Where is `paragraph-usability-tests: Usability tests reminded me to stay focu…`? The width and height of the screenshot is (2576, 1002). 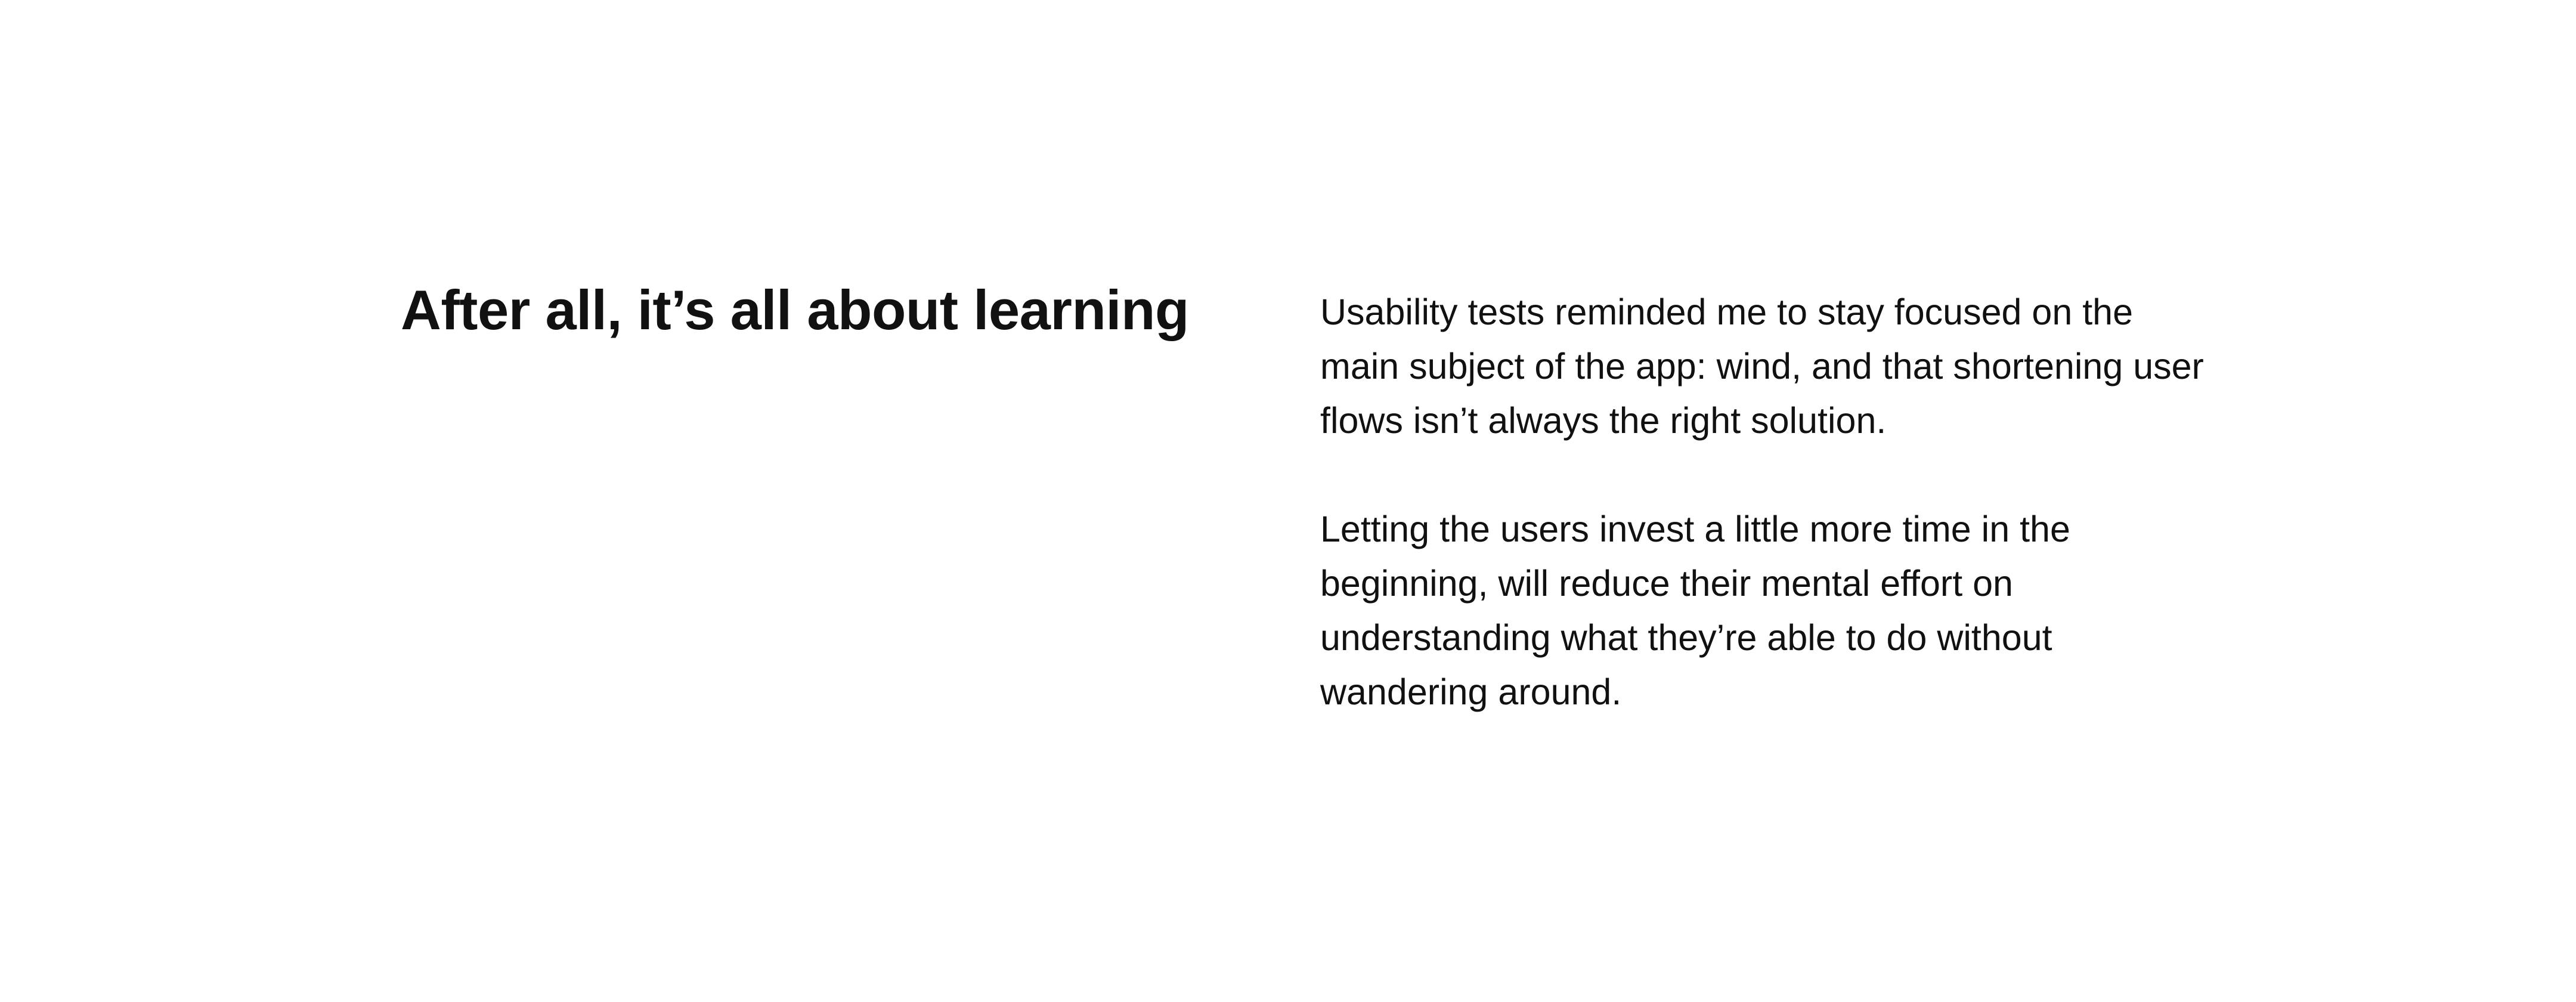 paragraph-usability-tests: Usability tests reminded me to stay focu… is located at coordinates (1762, 366).